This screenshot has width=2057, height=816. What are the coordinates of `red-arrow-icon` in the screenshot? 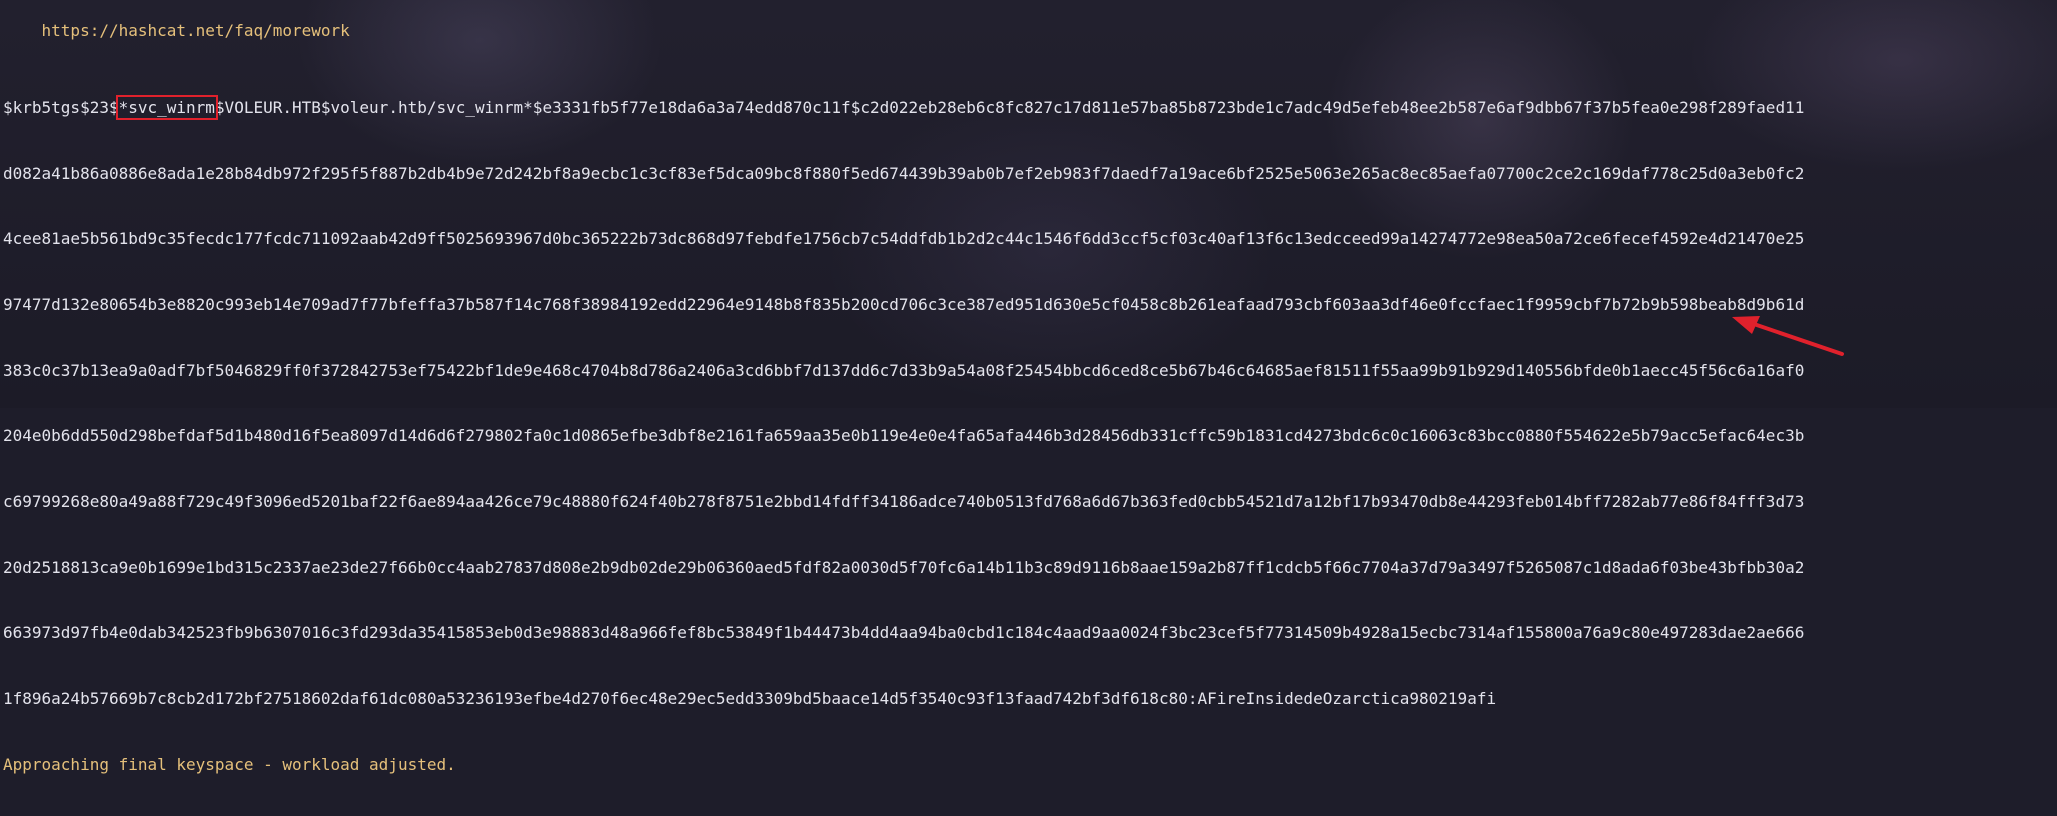 It's located at (1788, 336).